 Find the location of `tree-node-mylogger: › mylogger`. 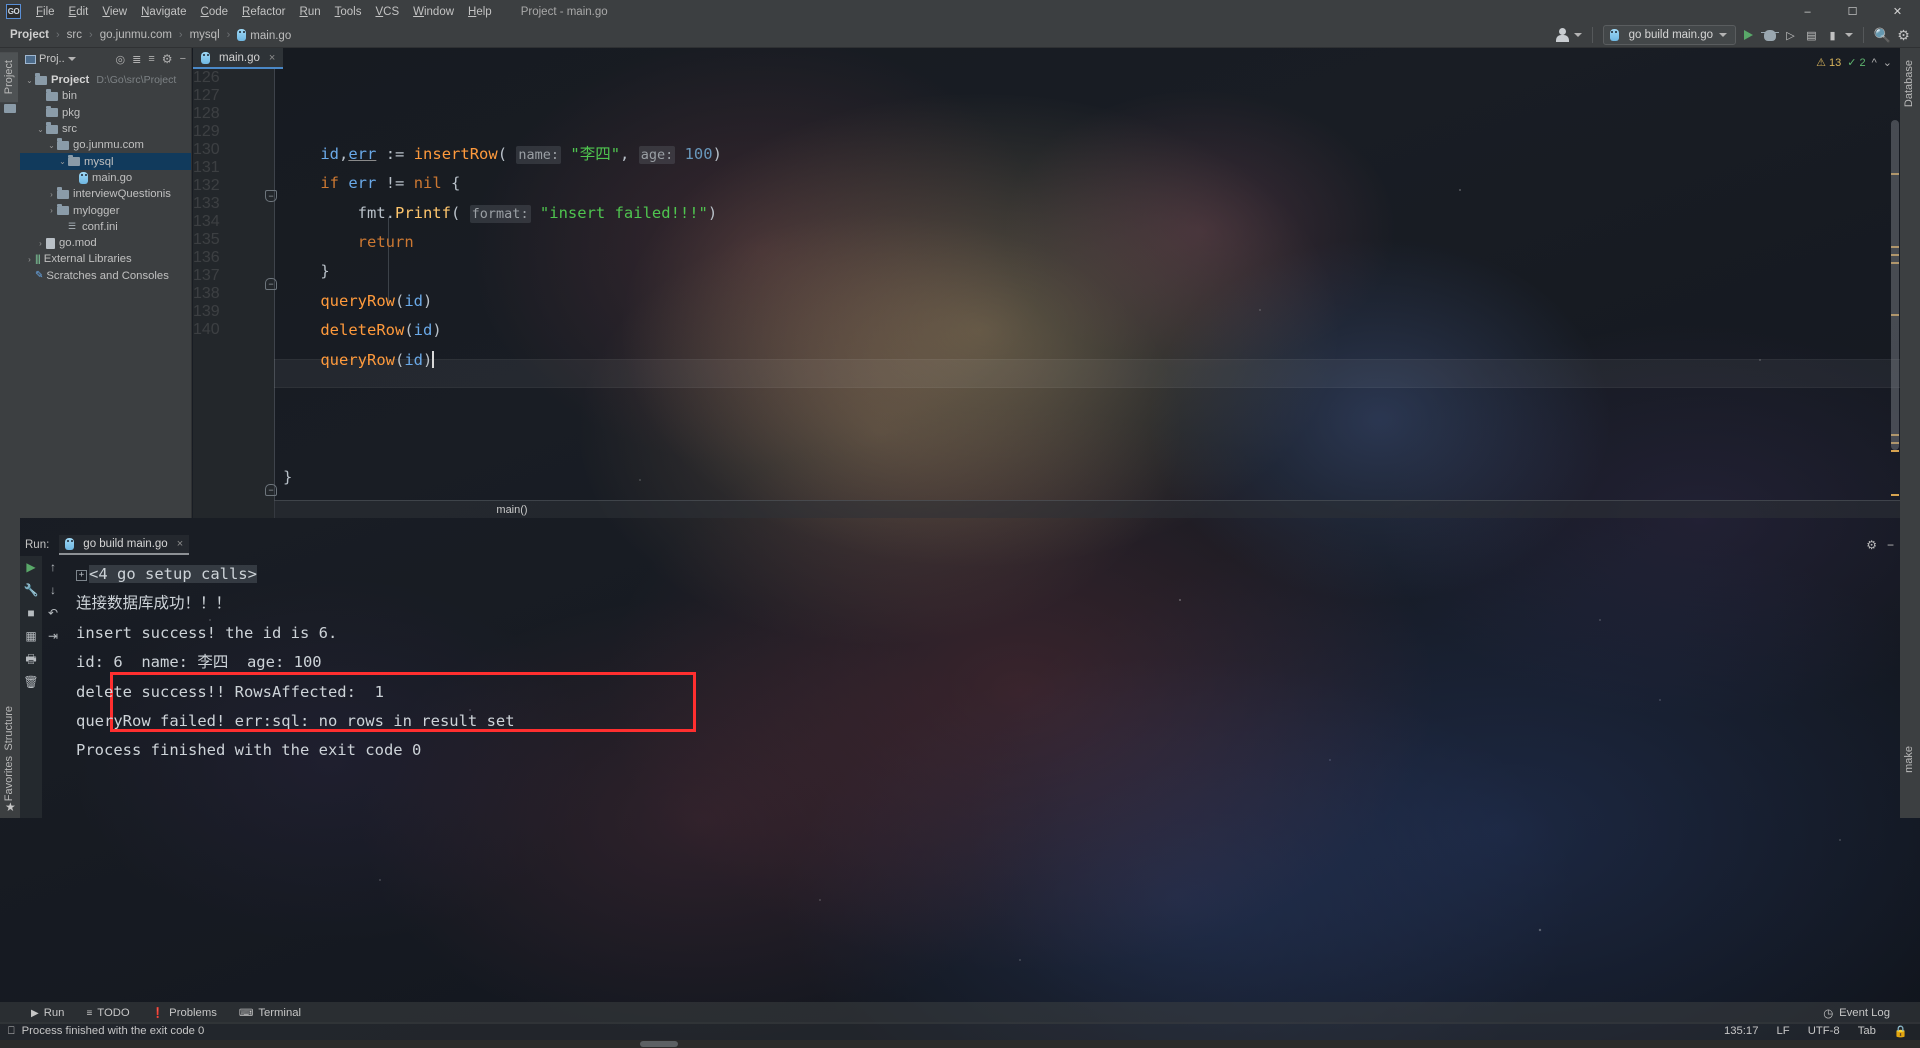

tree-node-mylogger: › mylogger is located at coordinates (105, 210).